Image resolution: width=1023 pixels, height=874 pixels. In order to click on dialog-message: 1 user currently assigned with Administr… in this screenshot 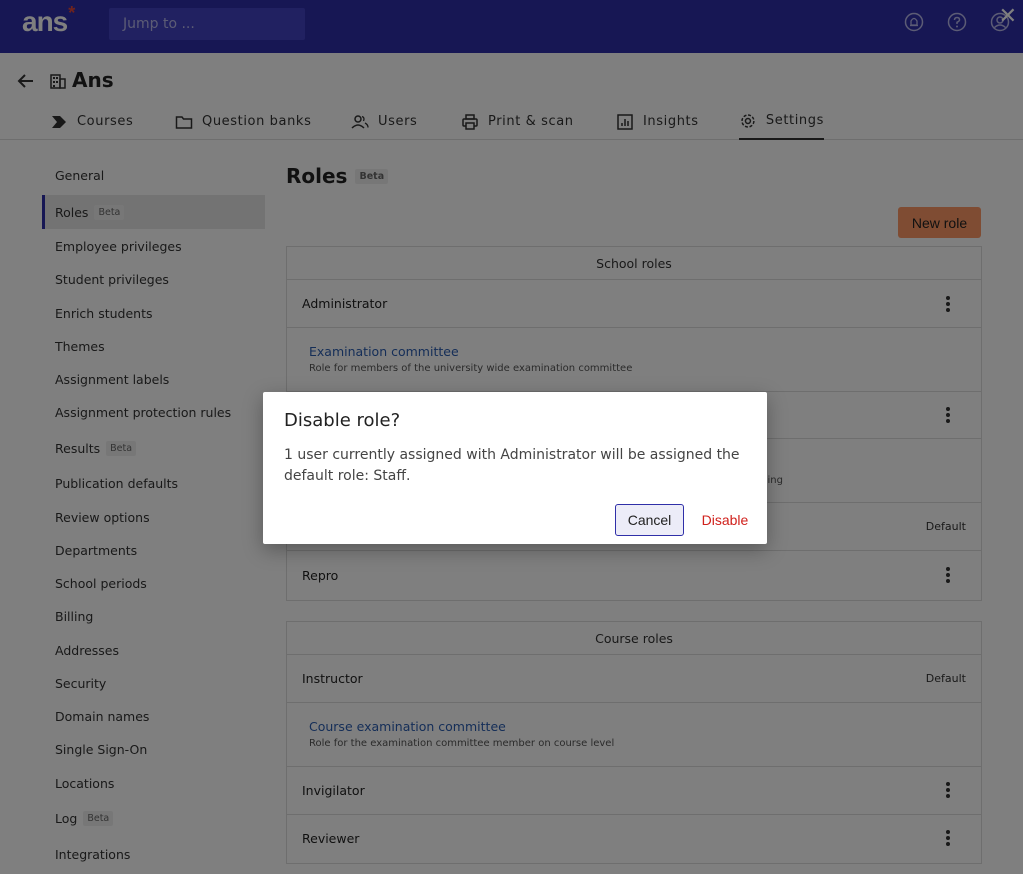, I will do `click(512, 465)`.